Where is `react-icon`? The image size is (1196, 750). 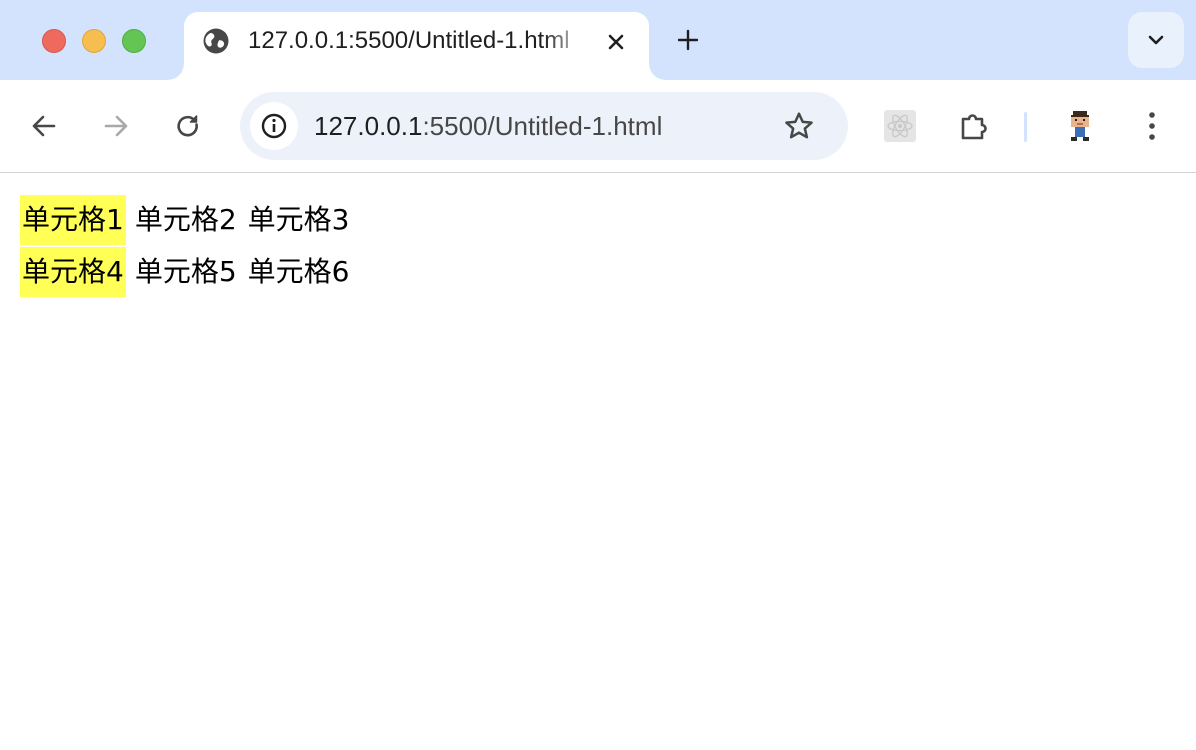 react-icon is located at coordinates (900, 126).